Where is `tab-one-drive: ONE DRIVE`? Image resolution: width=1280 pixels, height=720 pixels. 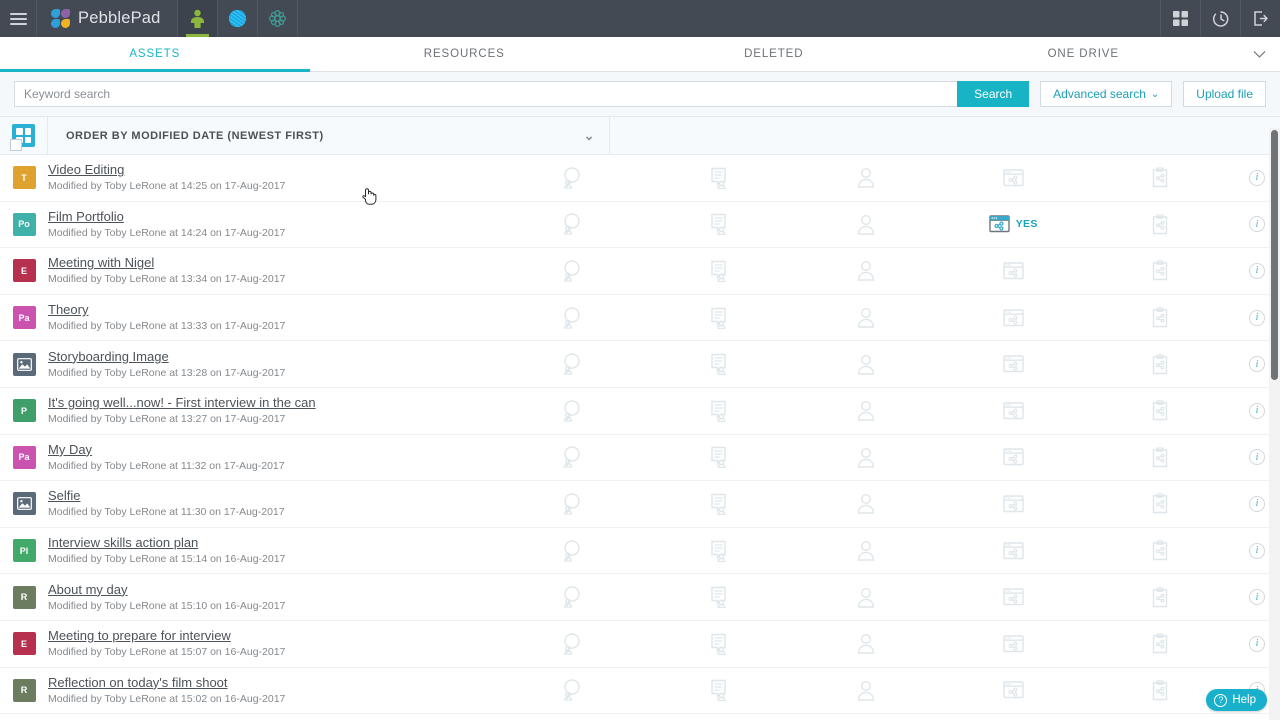 tab-one-drive: ONE DRIVE is located at coordinates (1084, 54).